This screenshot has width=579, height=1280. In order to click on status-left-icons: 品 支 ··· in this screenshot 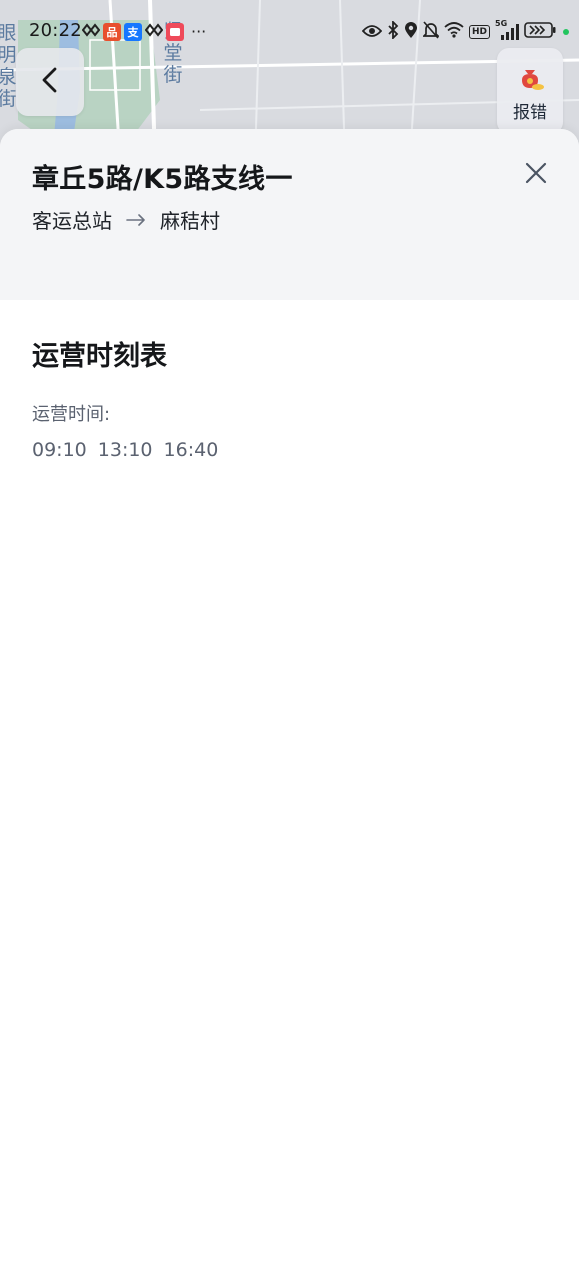, I will do `click(144, 31)`.